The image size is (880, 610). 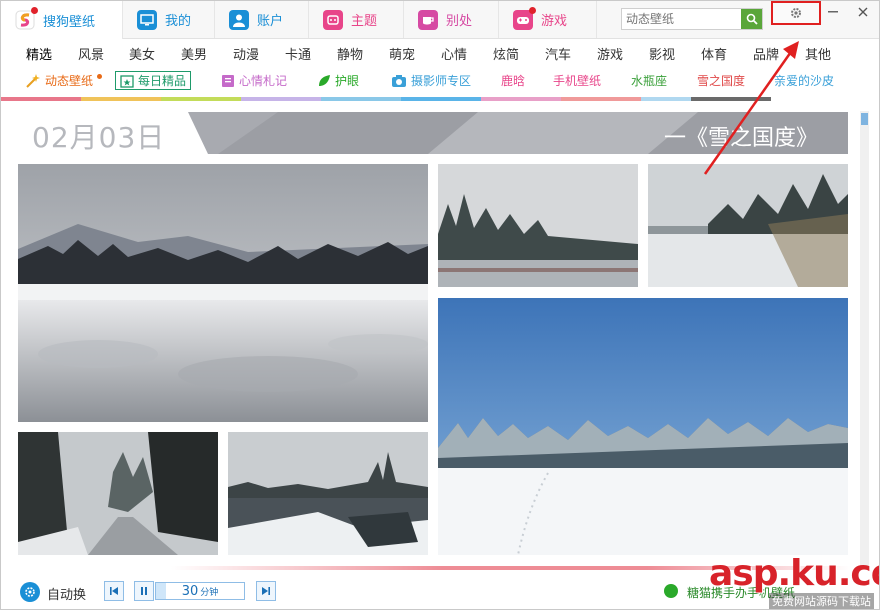 What do you see at coordinates (228, 80) in the screenshot?
I see `notebook-icon` at bounding box center [228, 80].